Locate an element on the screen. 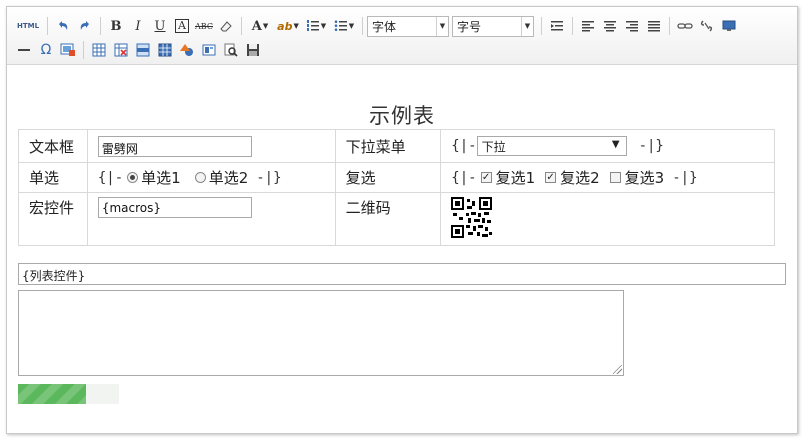 Image resolution: width=804 pixels, height=440 pixels. template-button is located at coordinates (209, 50).